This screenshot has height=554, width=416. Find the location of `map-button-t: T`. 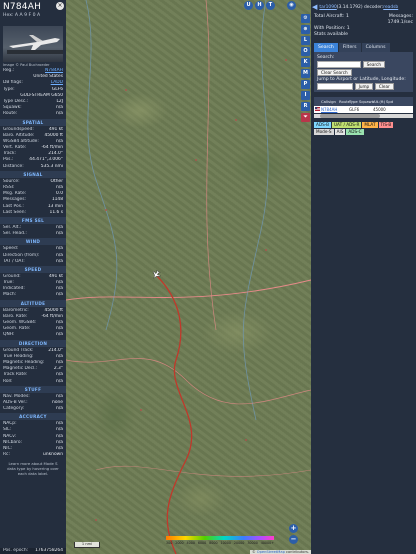

map-button-t: T is located at coordinates (270, 5).